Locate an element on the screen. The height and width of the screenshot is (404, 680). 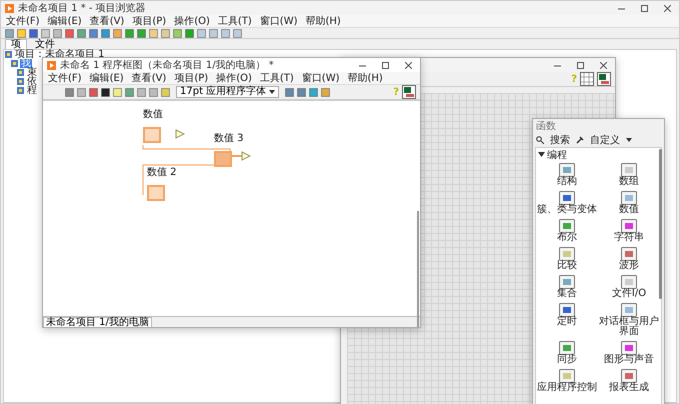
function-category-label: 布尔 is located at coordinates (567, 238).